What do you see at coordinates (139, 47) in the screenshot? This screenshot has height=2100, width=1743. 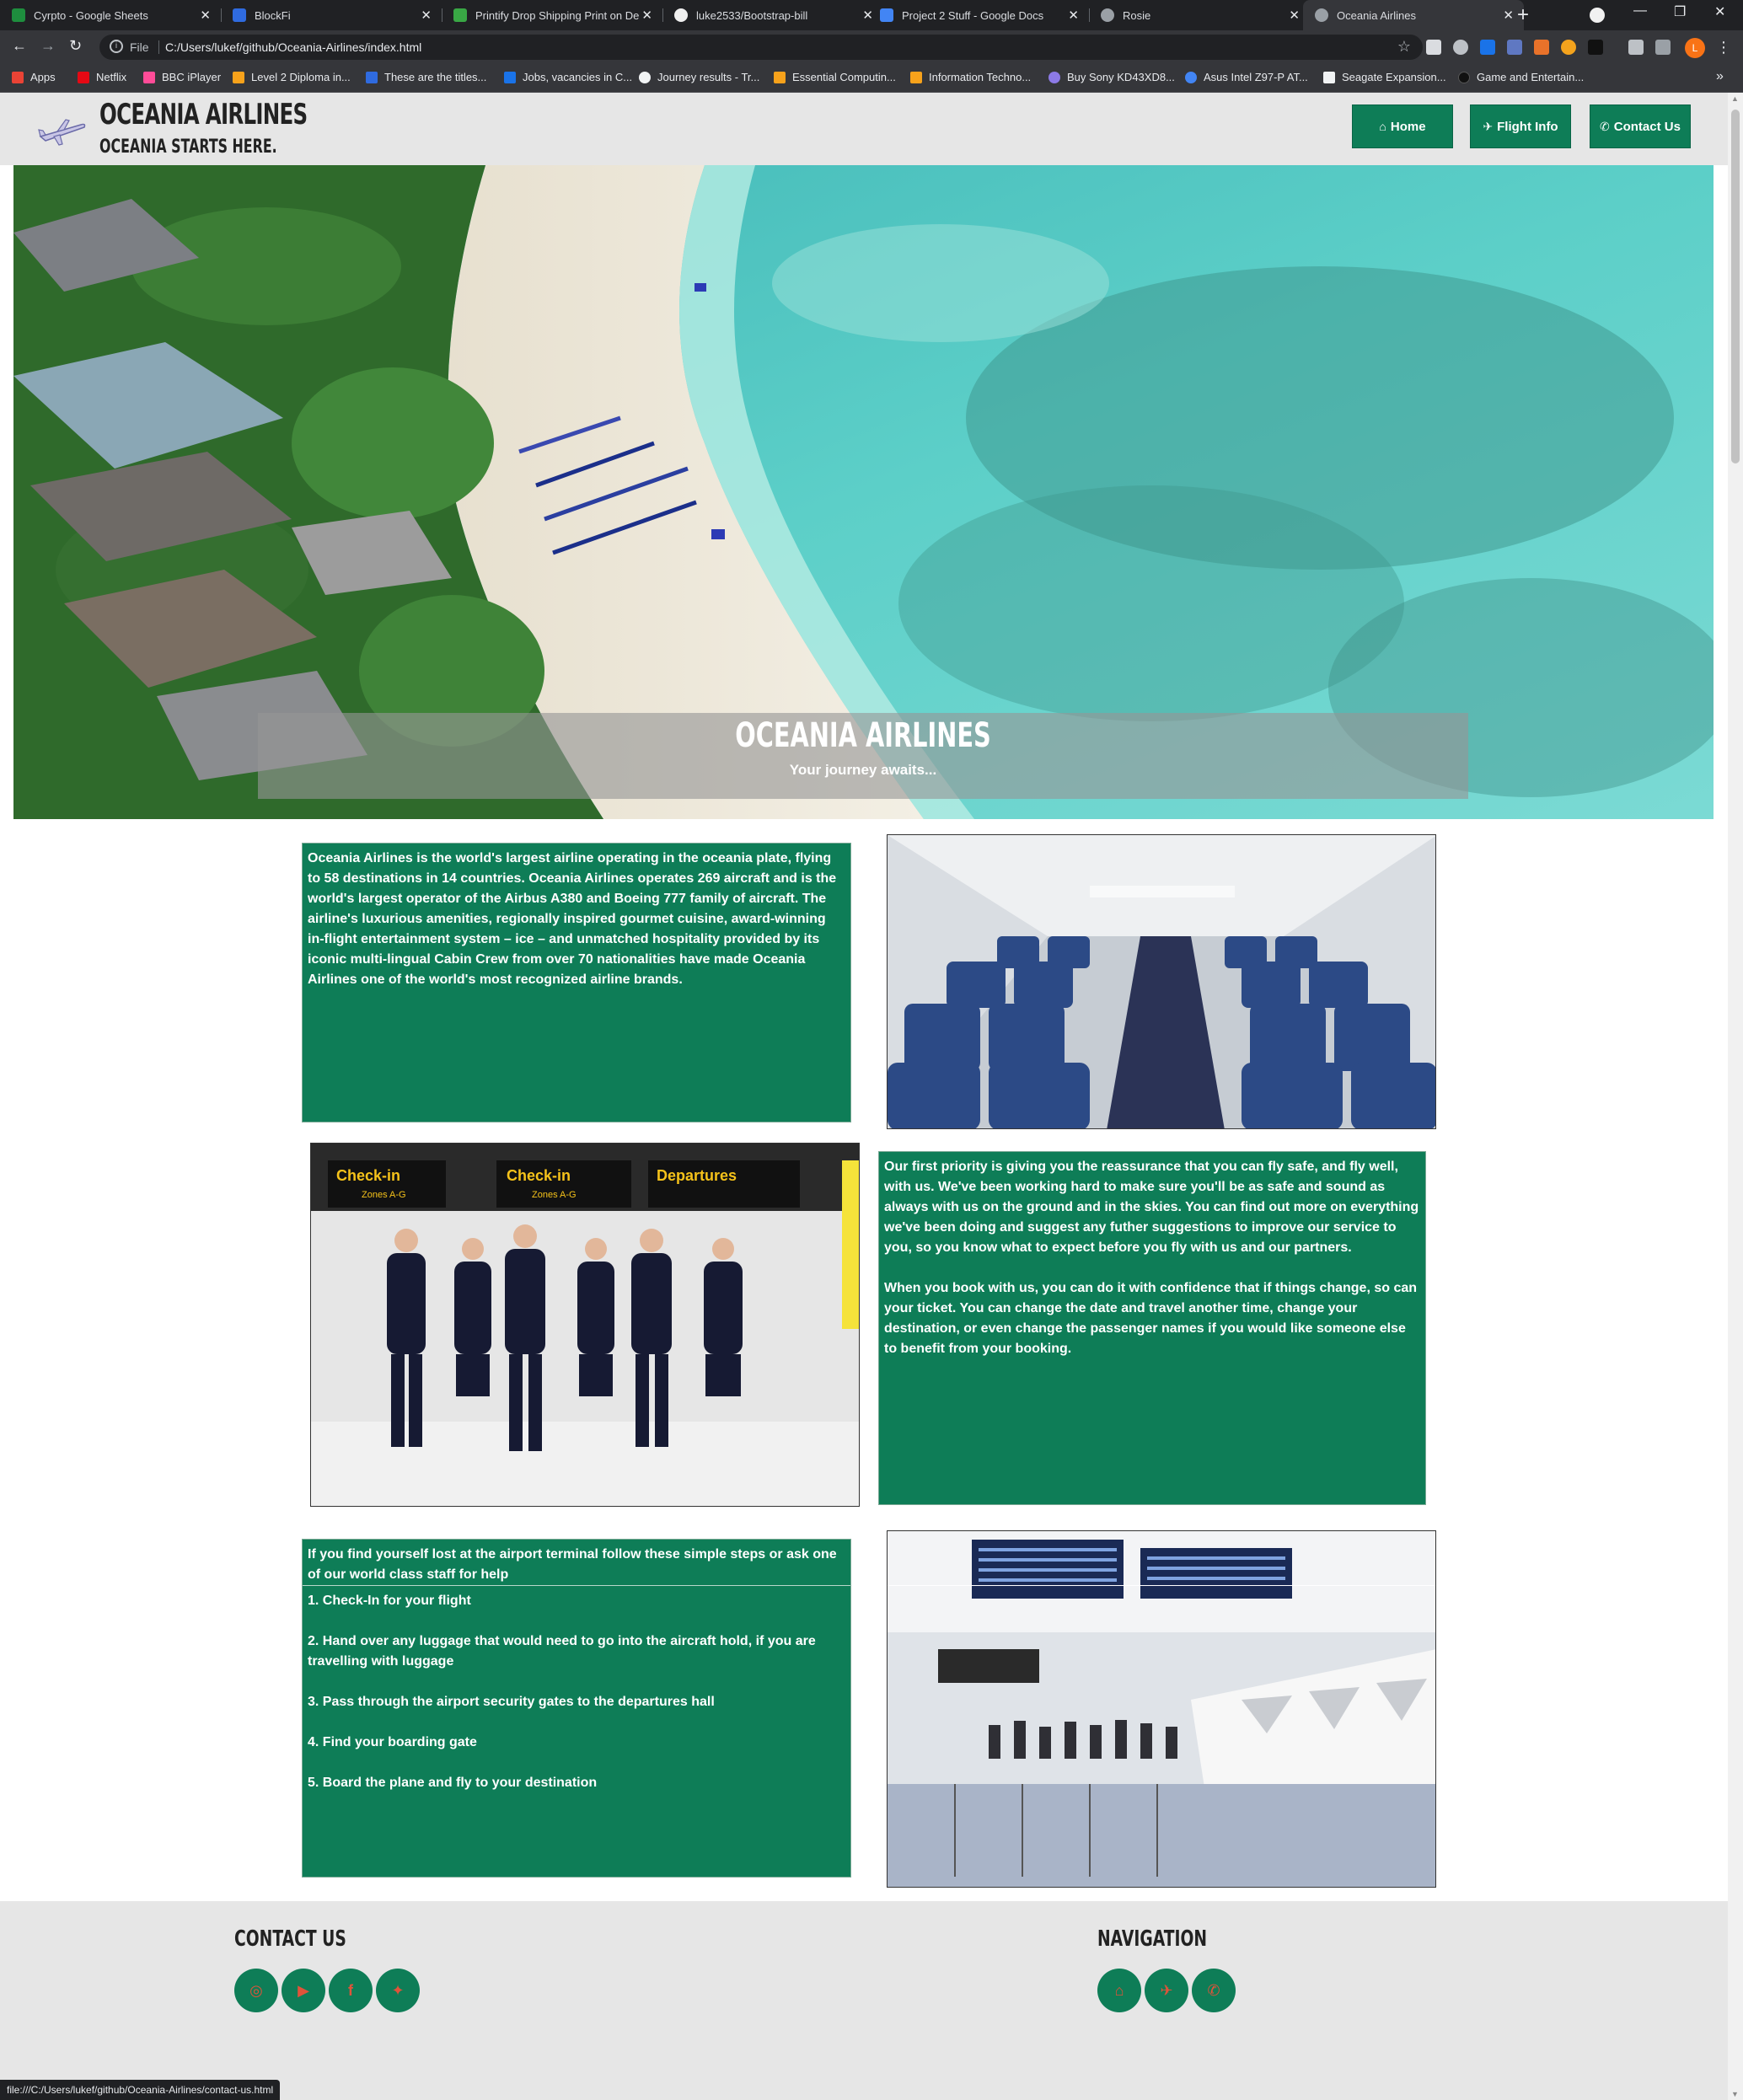 I see `scheme-label: File` at bounding box center [139, 47].